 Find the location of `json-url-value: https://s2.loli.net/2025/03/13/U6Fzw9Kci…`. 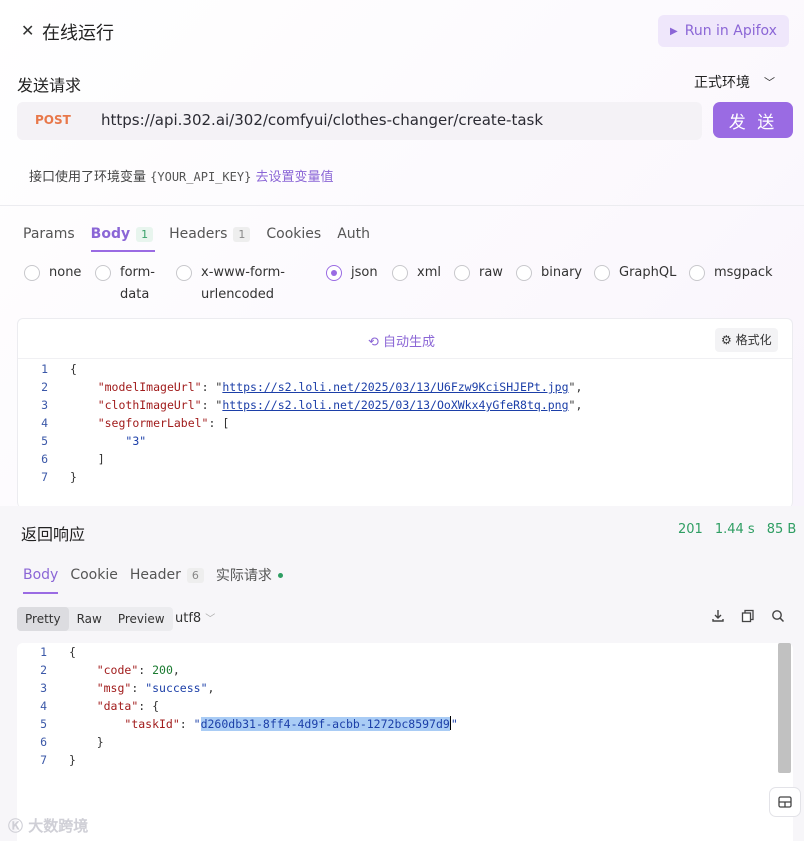

json-url-value: https://s2.loli.net/2025/03/13/U6Fzw9Kci… is located at coordinates (395, 387).